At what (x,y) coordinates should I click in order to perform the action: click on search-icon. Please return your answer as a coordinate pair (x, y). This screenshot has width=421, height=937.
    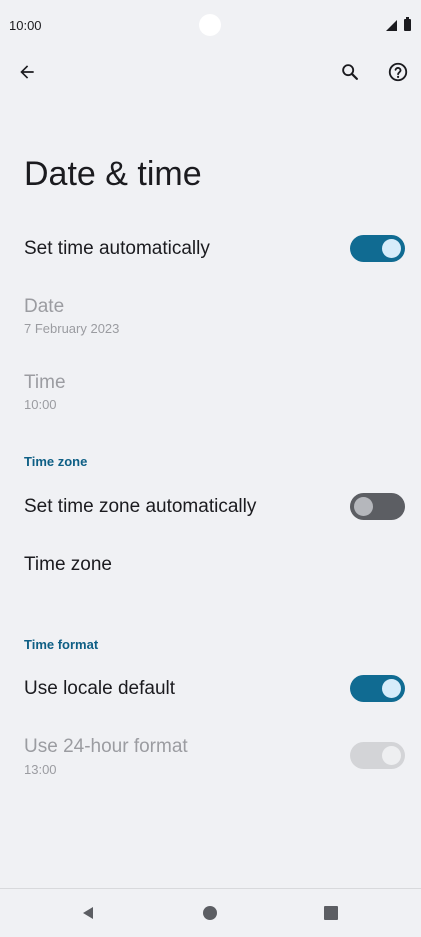
    Looking at the image, I should click on (350, 72).